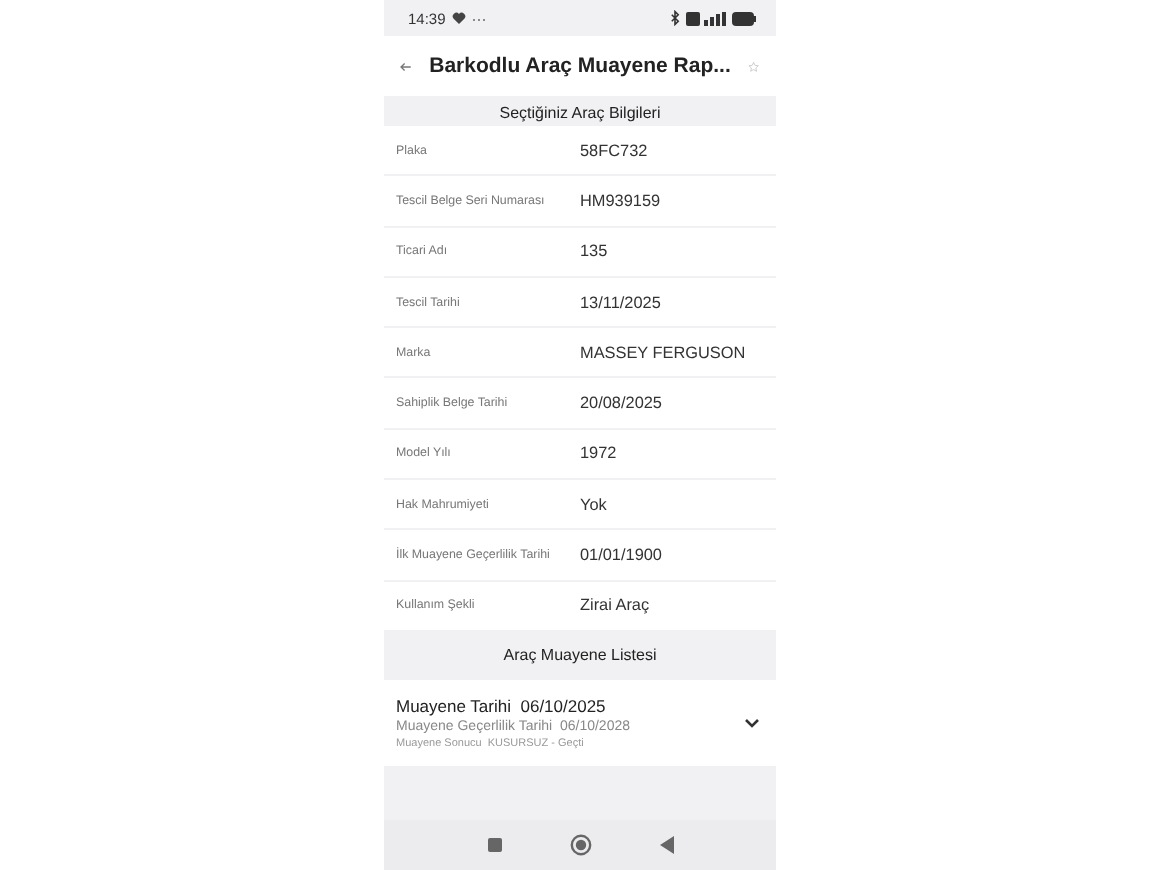 The width and height of the screenshot is (1160, 870). What do you see at coordinates (706, 18) in the screenshot?
I see `signal-icon` at bounding box center [706, 18].